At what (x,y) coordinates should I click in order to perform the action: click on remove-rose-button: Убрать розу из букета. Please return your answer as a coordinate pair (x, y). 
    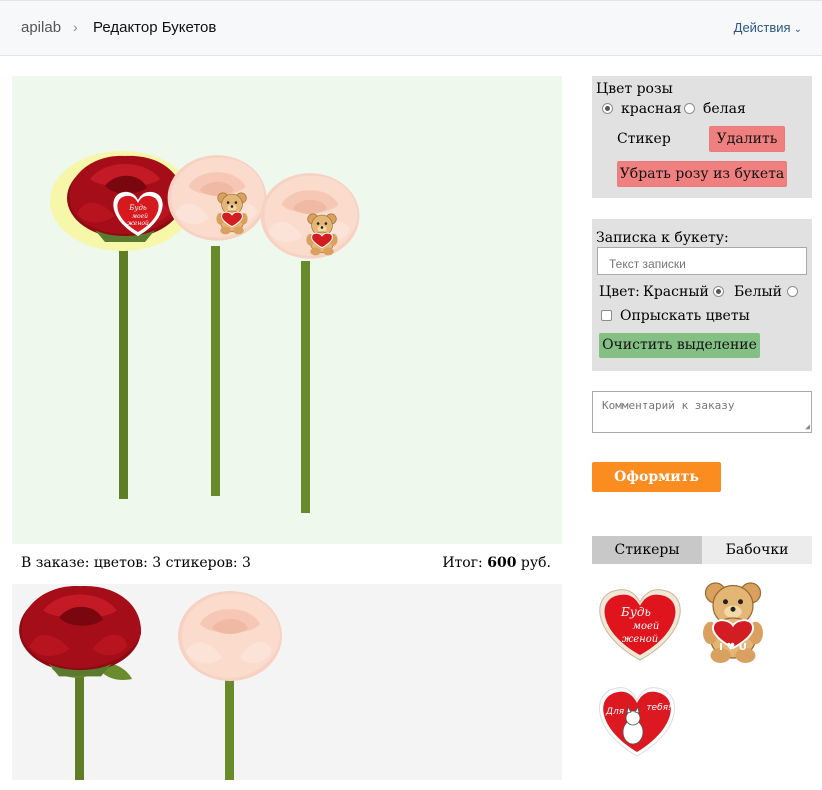
    Looking at the image, I should click on (702, 174).